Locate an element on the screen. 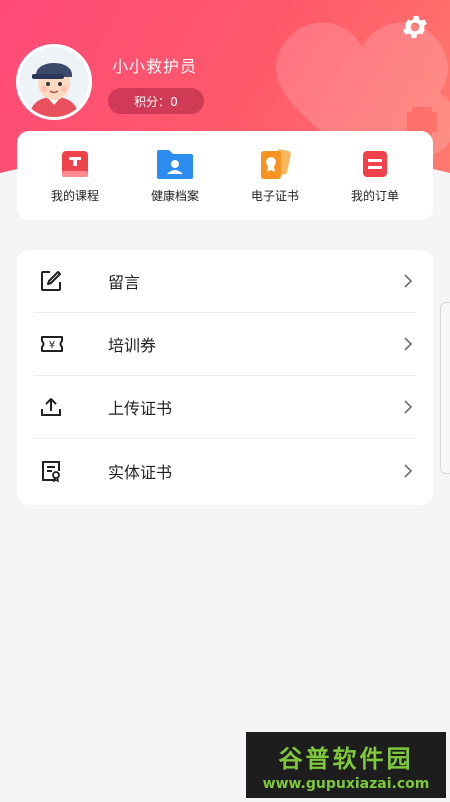 The height and width of the screenshot is (802, 450). order-list-icon is located at coordinates (375, 164).